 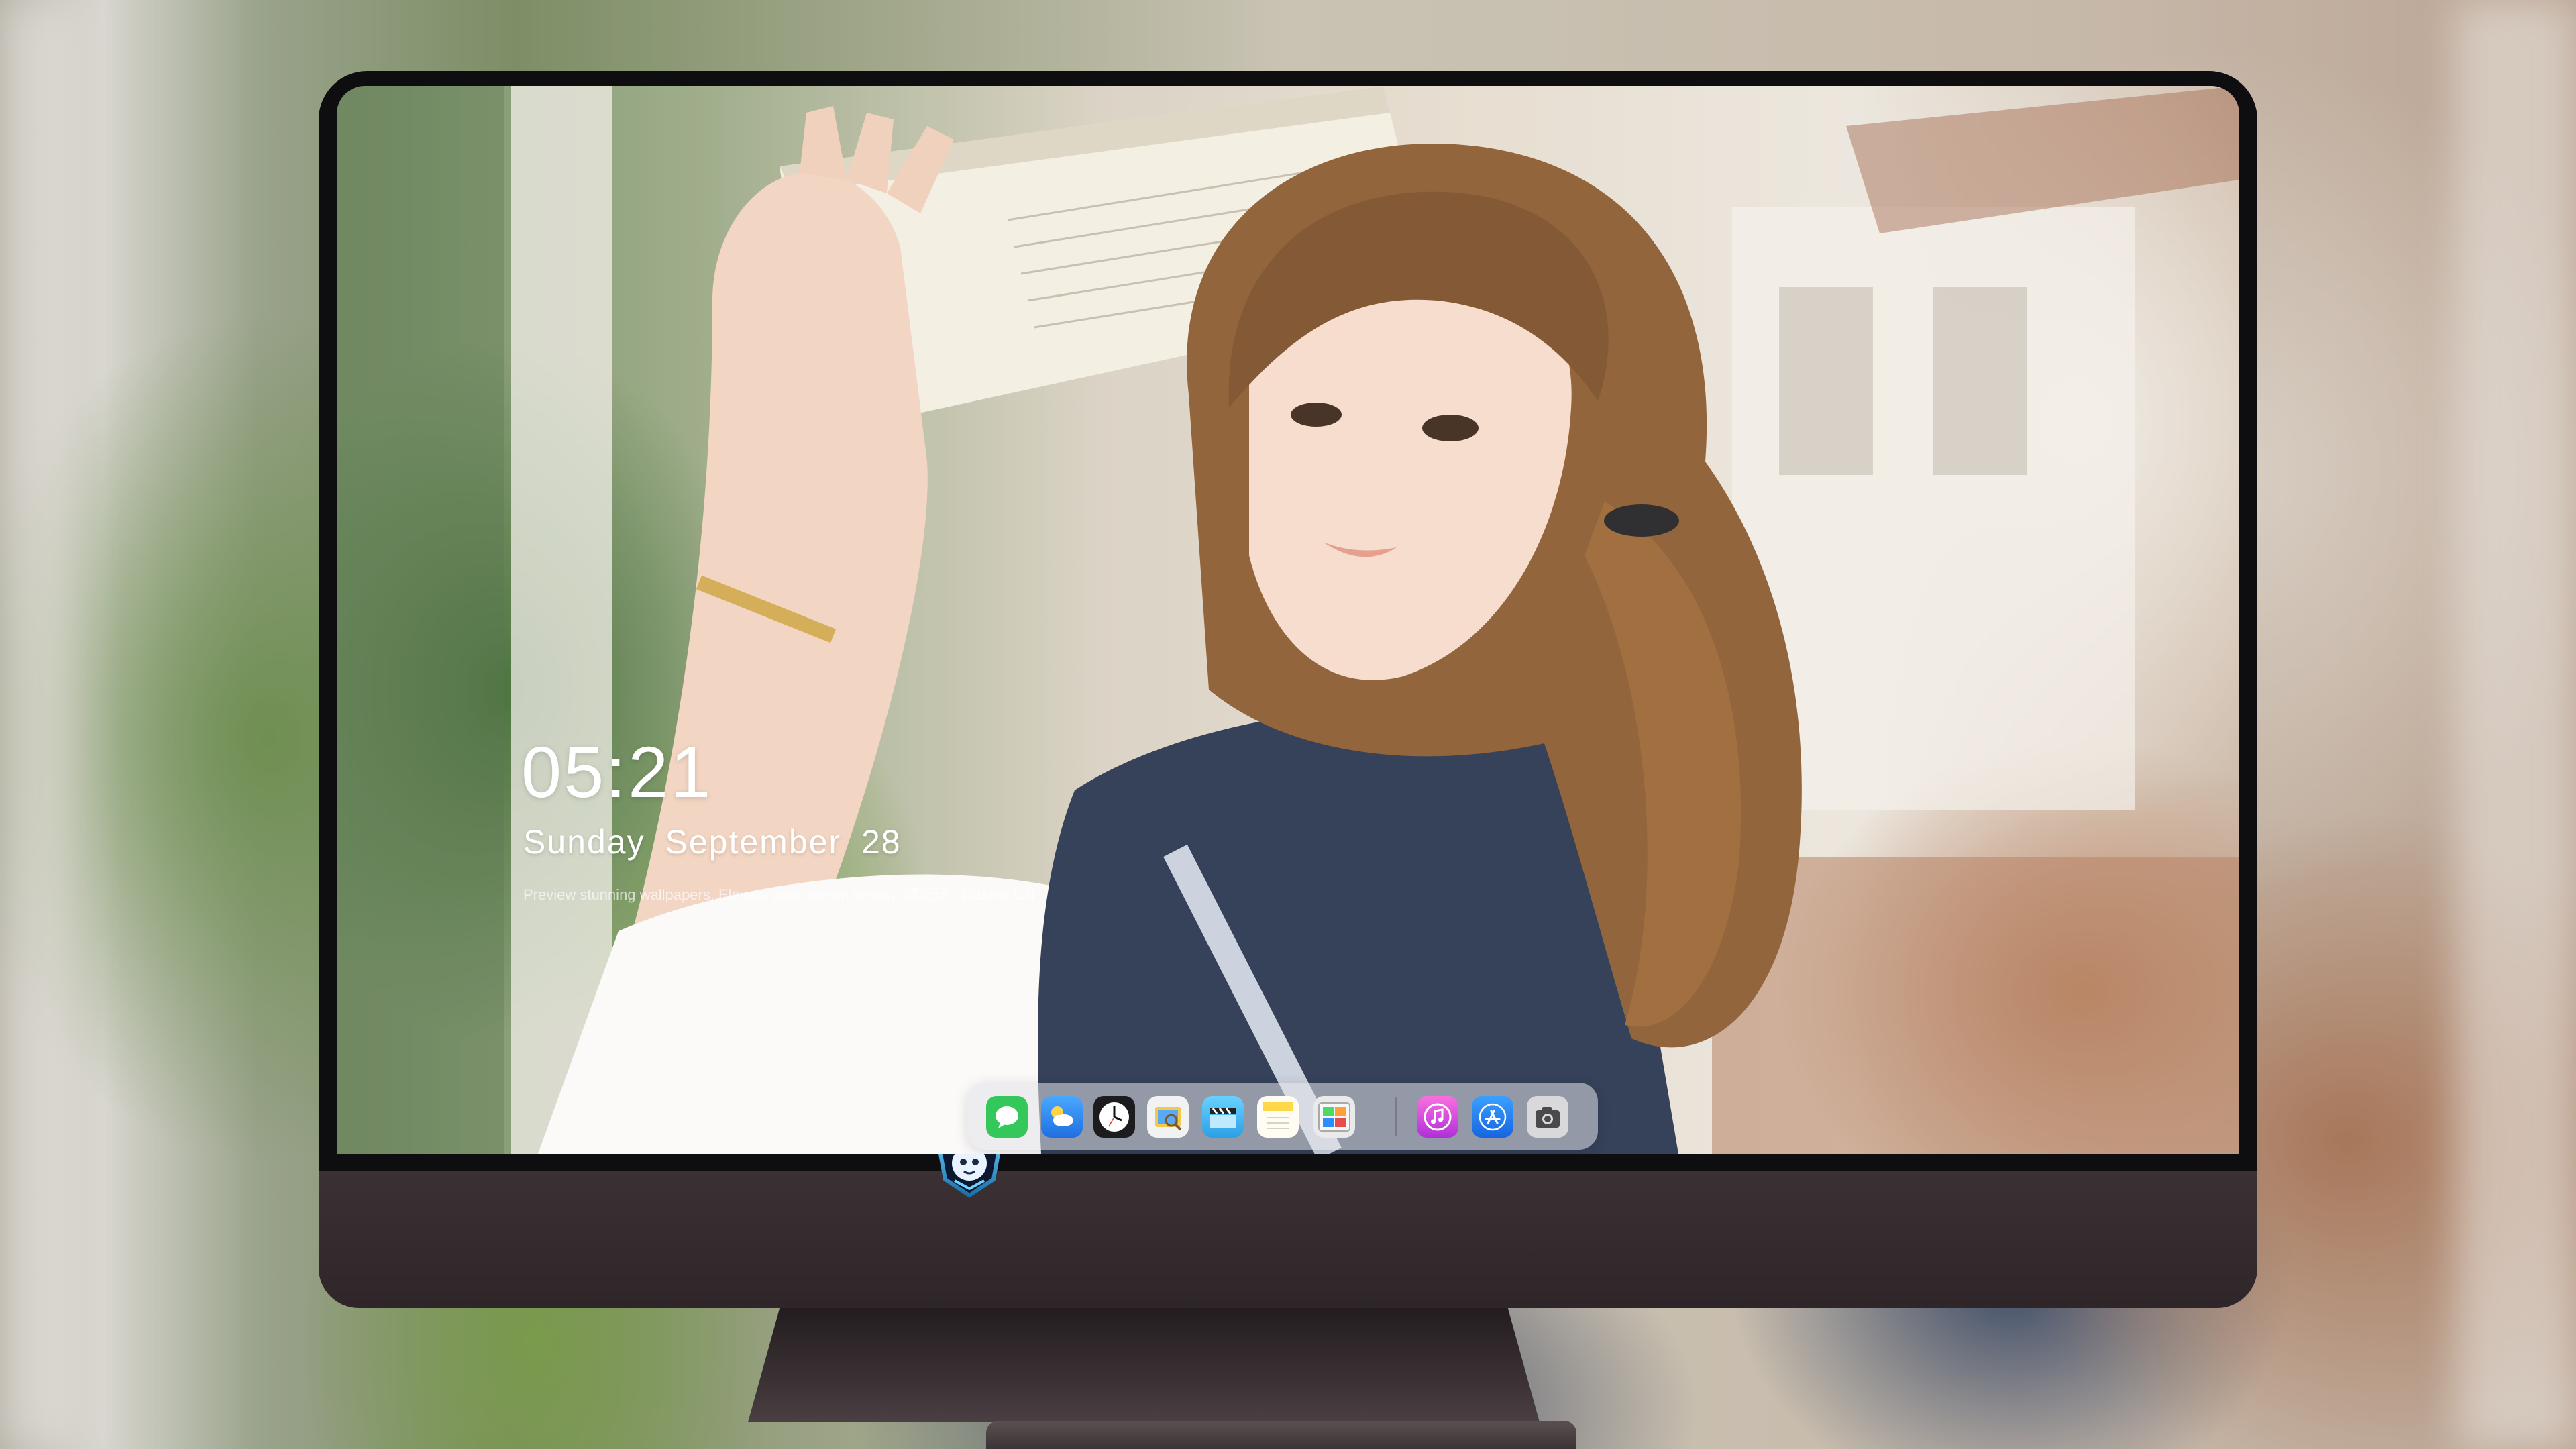 What do you see at coordinates (1007, 1117) in the screenshot?
I see `messages-icon` at bounding box center [1007, 1117].